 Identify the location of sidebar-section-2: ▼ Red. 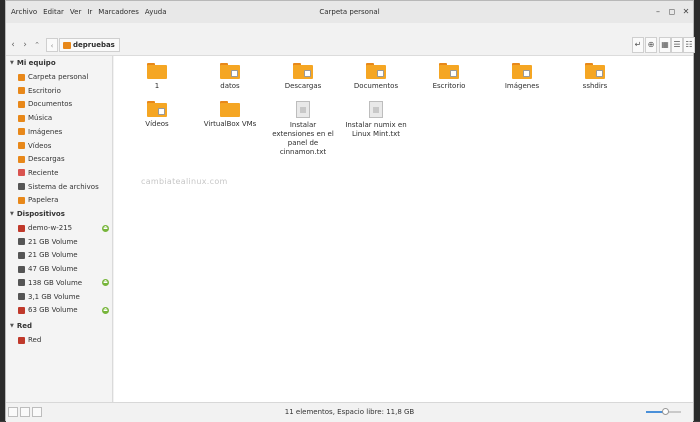
(21, 326).